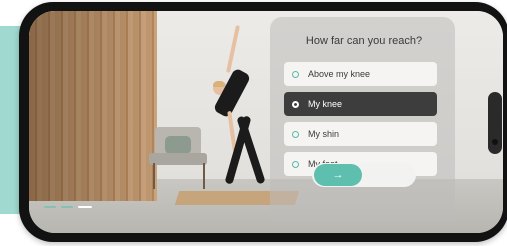  What do you see at coordinates (495, 142) in the screenshot?
I see `camera-icon` at bounding box center [495, 142].